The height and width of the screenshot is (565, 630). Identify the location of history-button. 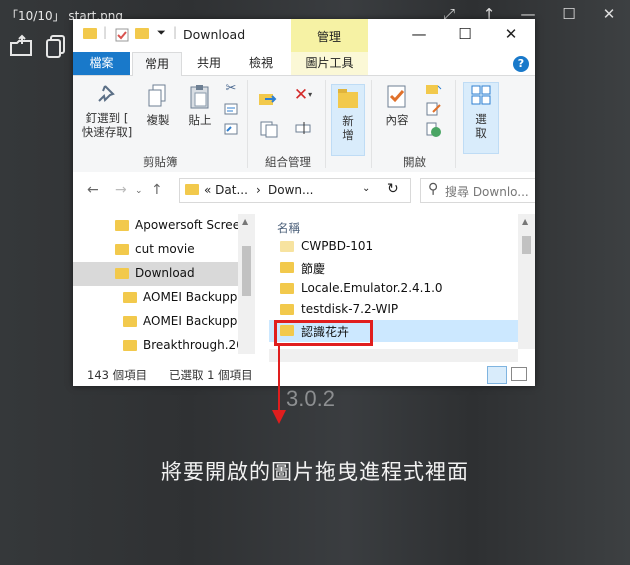
(434, 131).